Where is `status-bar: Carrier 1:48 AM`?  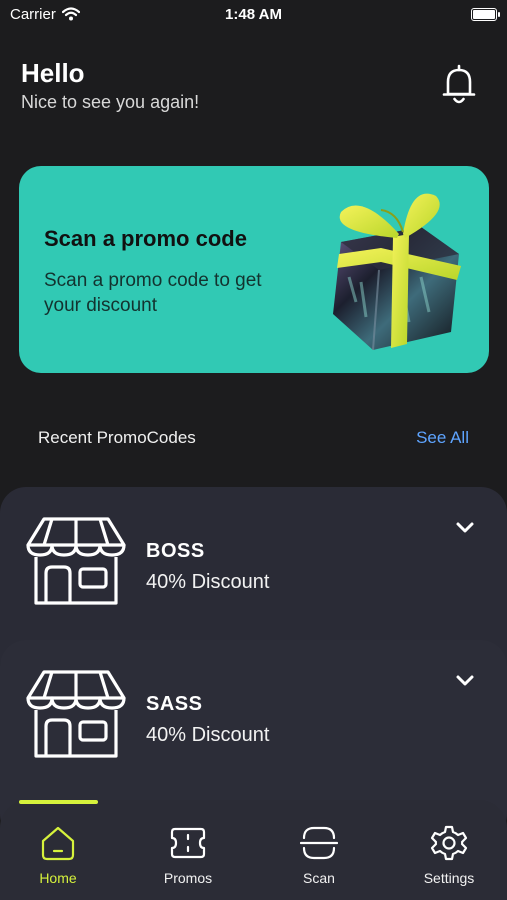 status-bar: Carrier 1:48 AM is located at coordinates (253, 14).